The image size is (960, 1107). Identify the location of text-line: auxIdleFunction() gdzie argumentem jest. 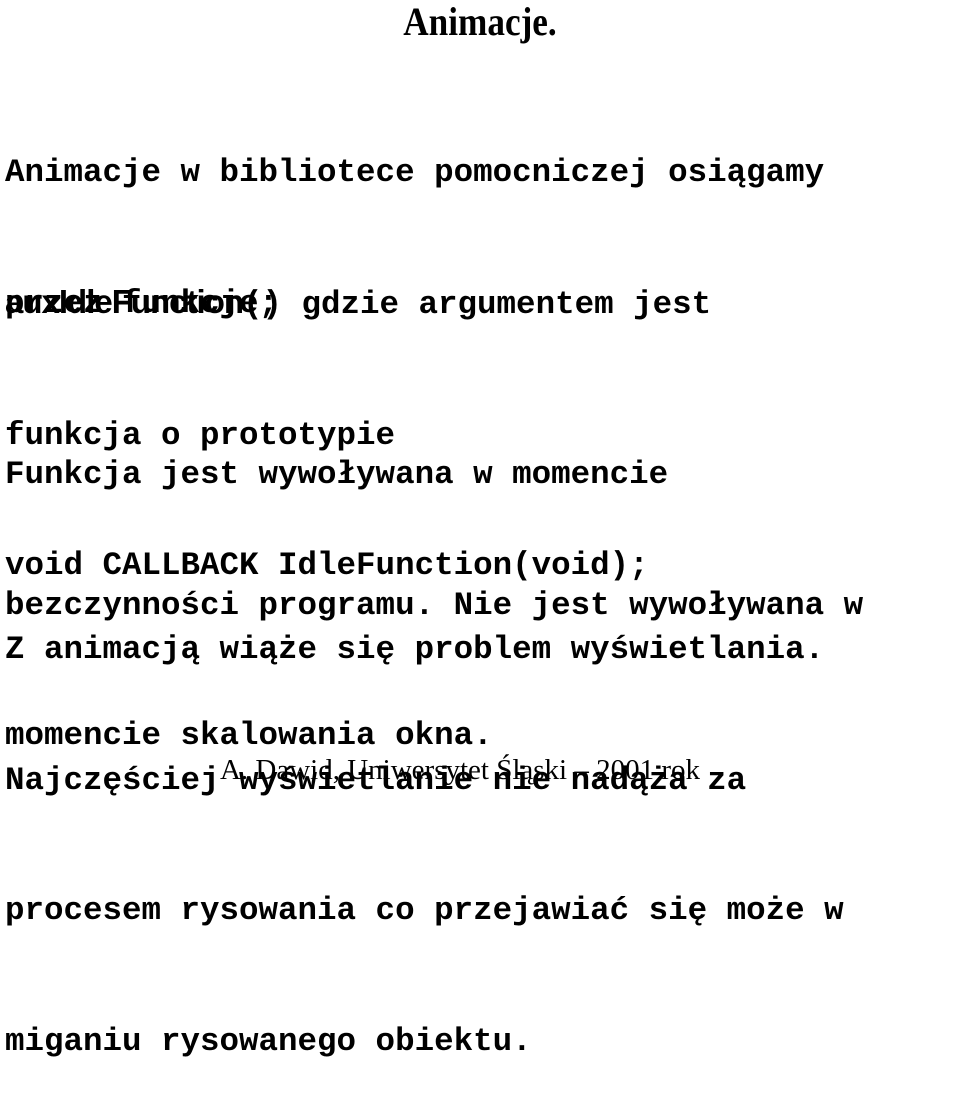
(358, 303).